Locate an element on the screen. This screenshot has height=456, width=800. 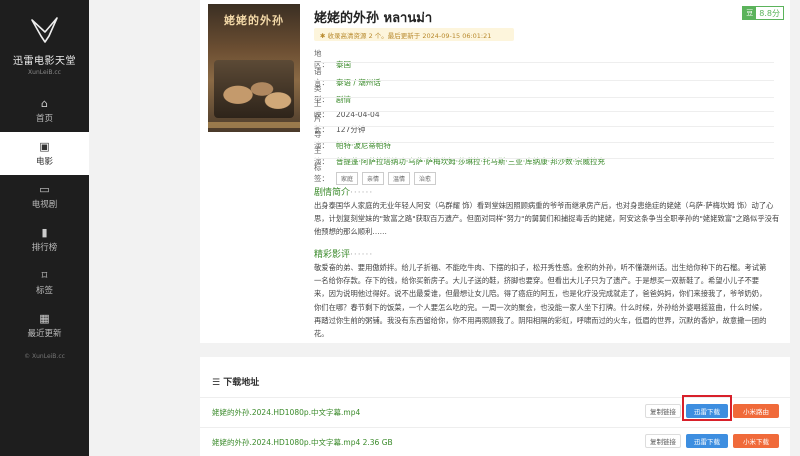
nav-label: 标签 is located at coordinates (44, 290).